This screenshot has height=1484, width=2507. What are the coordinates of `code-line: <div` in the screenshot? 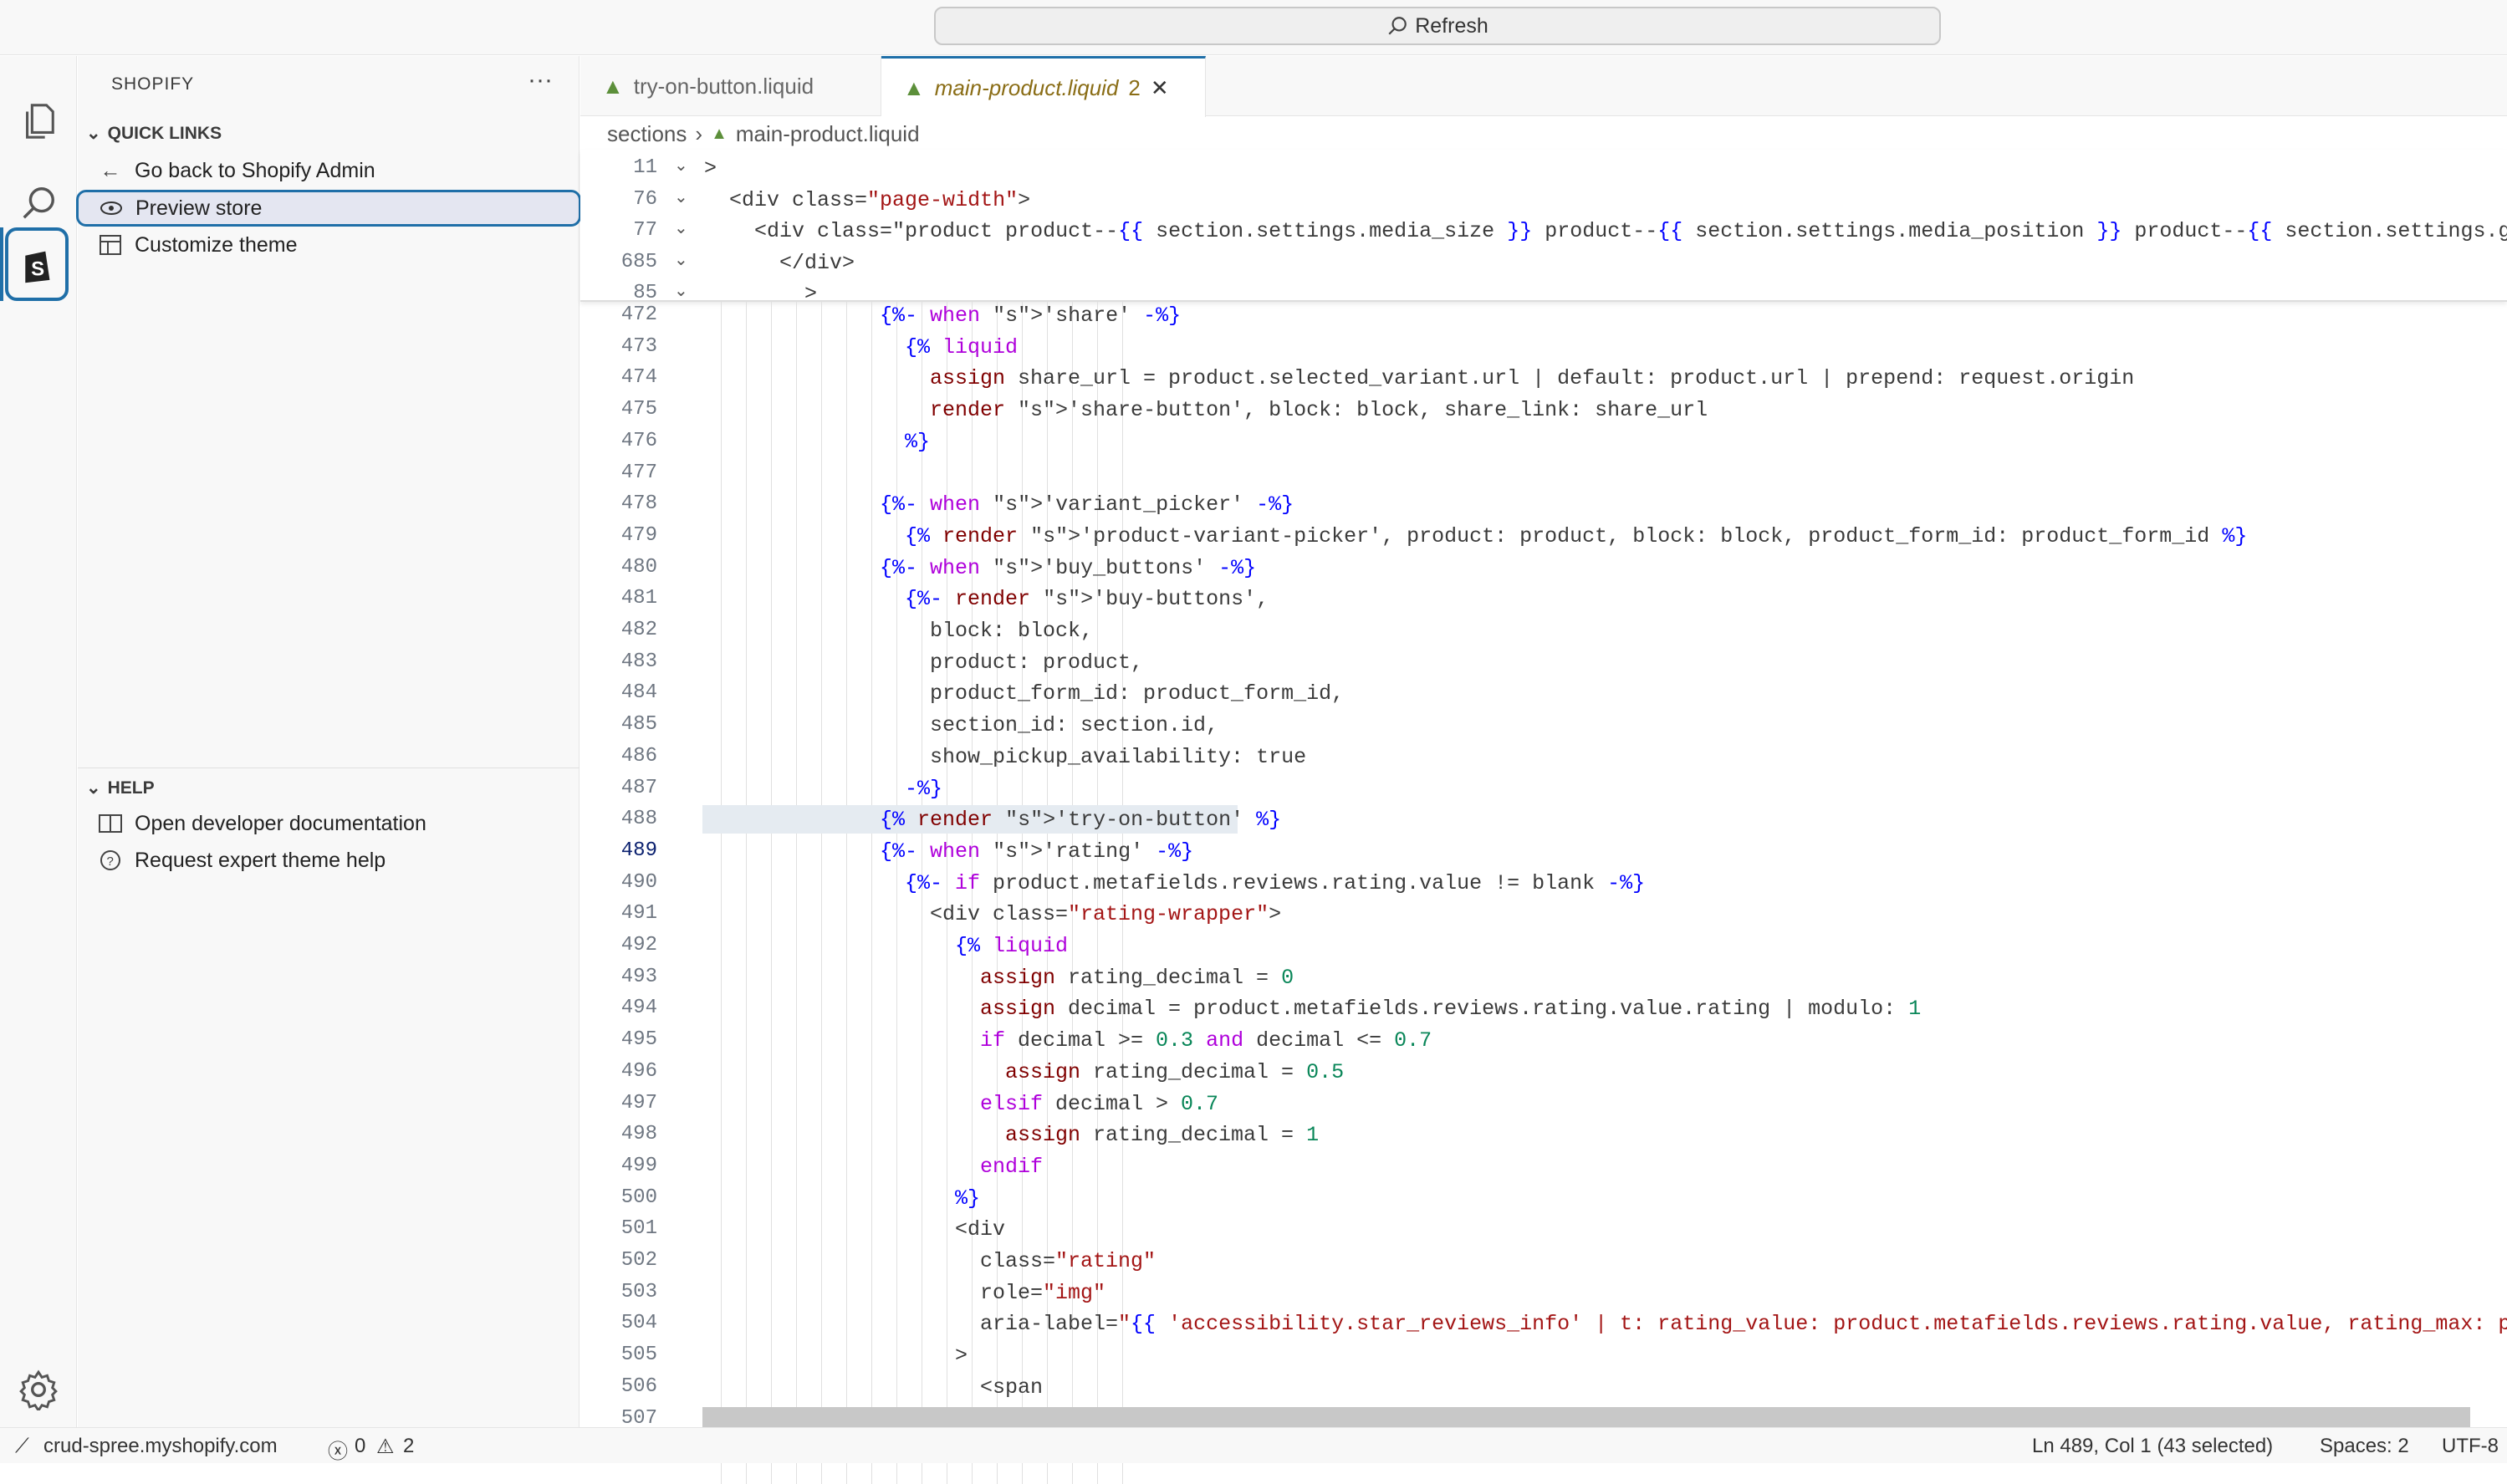 It's located at (980, 1229).